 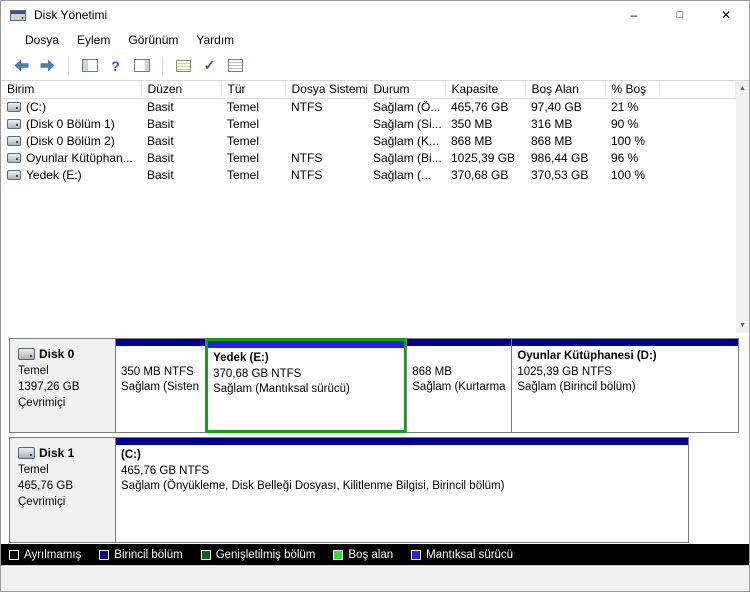 I want to click on partition-title: (C:), so click(x=131, y=455).